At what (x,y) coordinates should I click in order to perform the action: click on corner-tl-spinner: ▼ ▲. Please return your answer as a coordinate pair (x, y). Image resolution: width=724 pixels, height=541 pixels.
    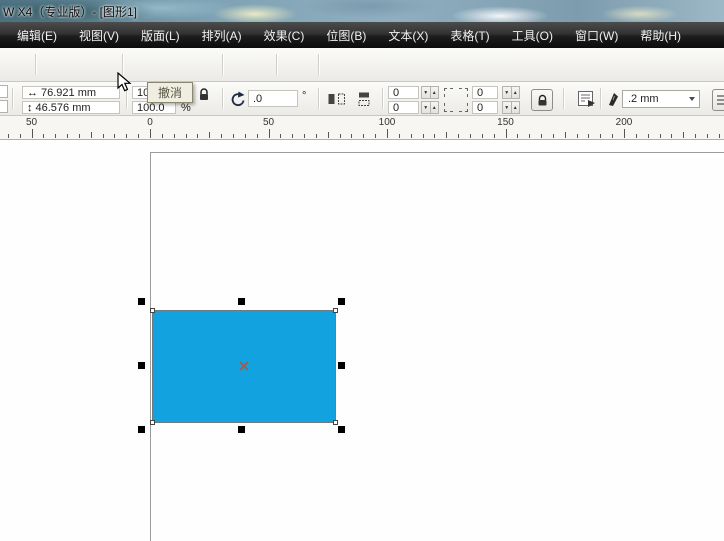
    Looking at the image, I should click on (430, 92).